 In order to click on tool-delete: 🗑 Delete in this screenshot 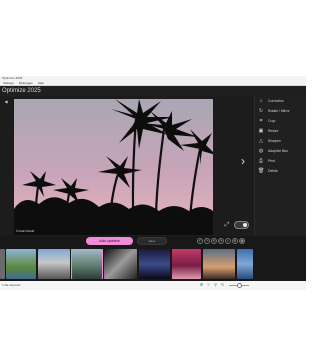, I will do `click(280, 171)`.